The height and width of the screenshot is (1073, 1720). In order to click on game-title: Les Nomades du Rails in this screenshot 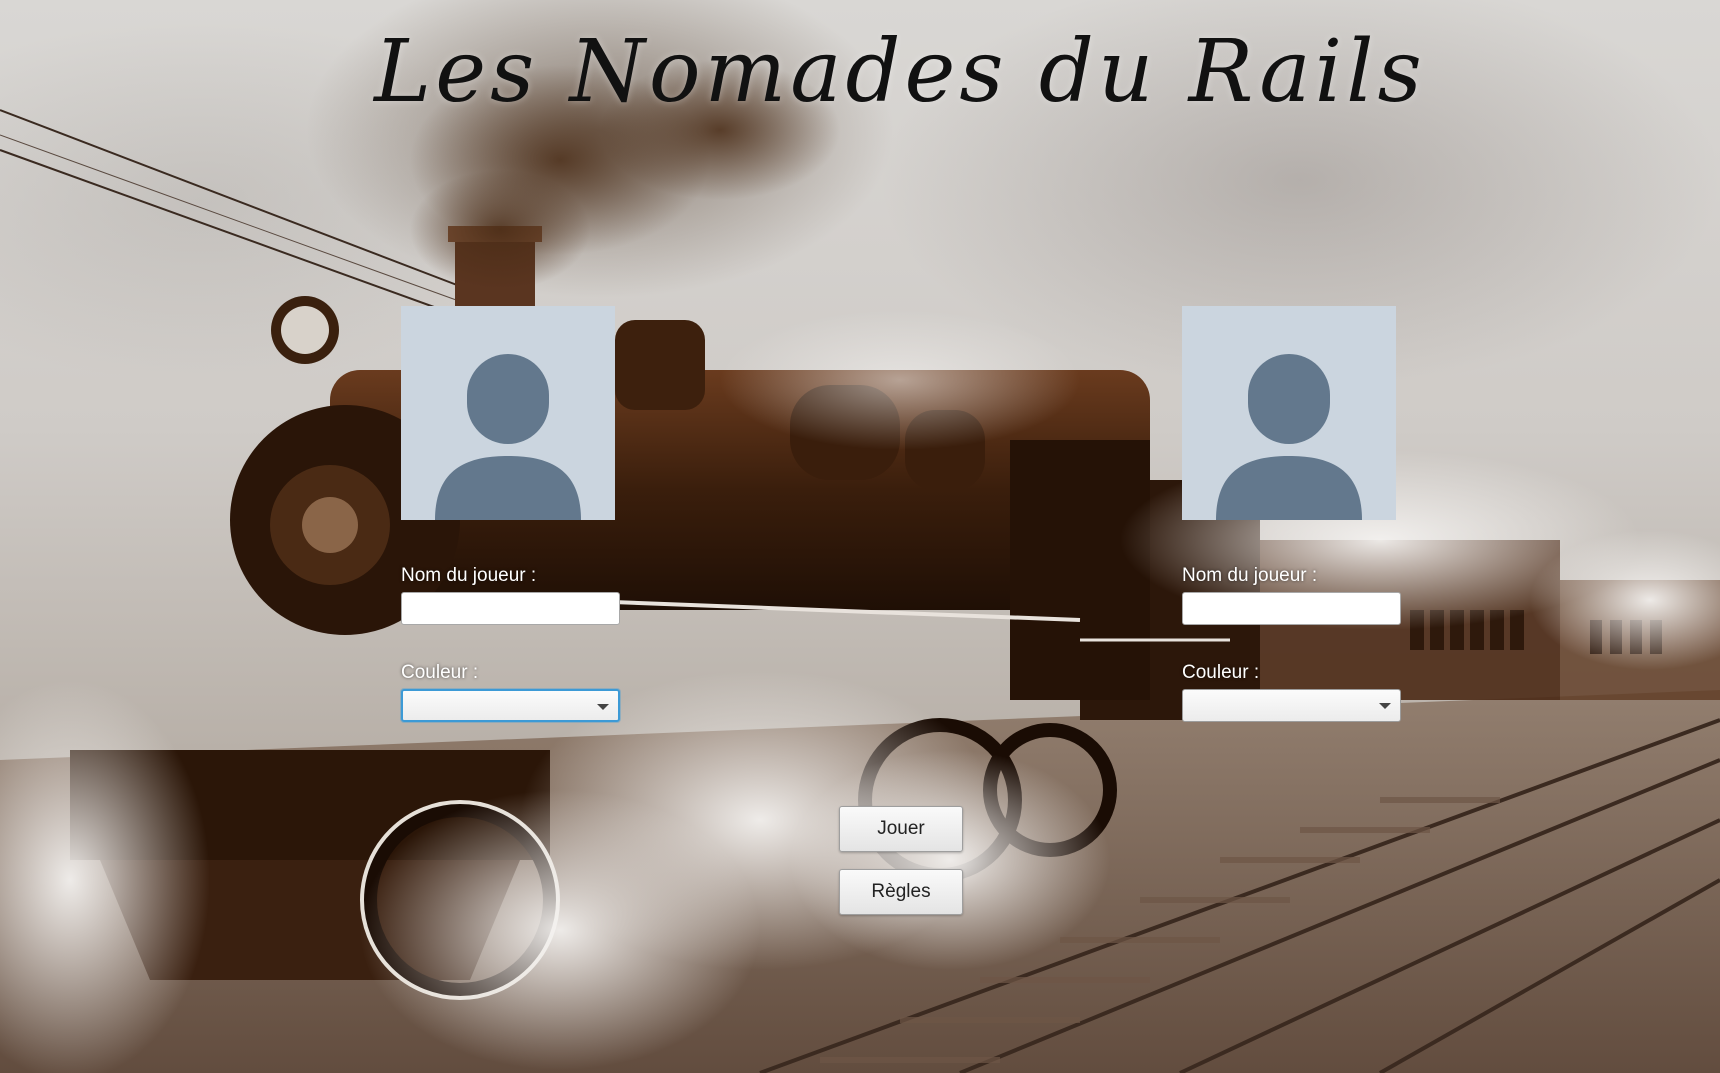, I will do `click(900, 72)`.